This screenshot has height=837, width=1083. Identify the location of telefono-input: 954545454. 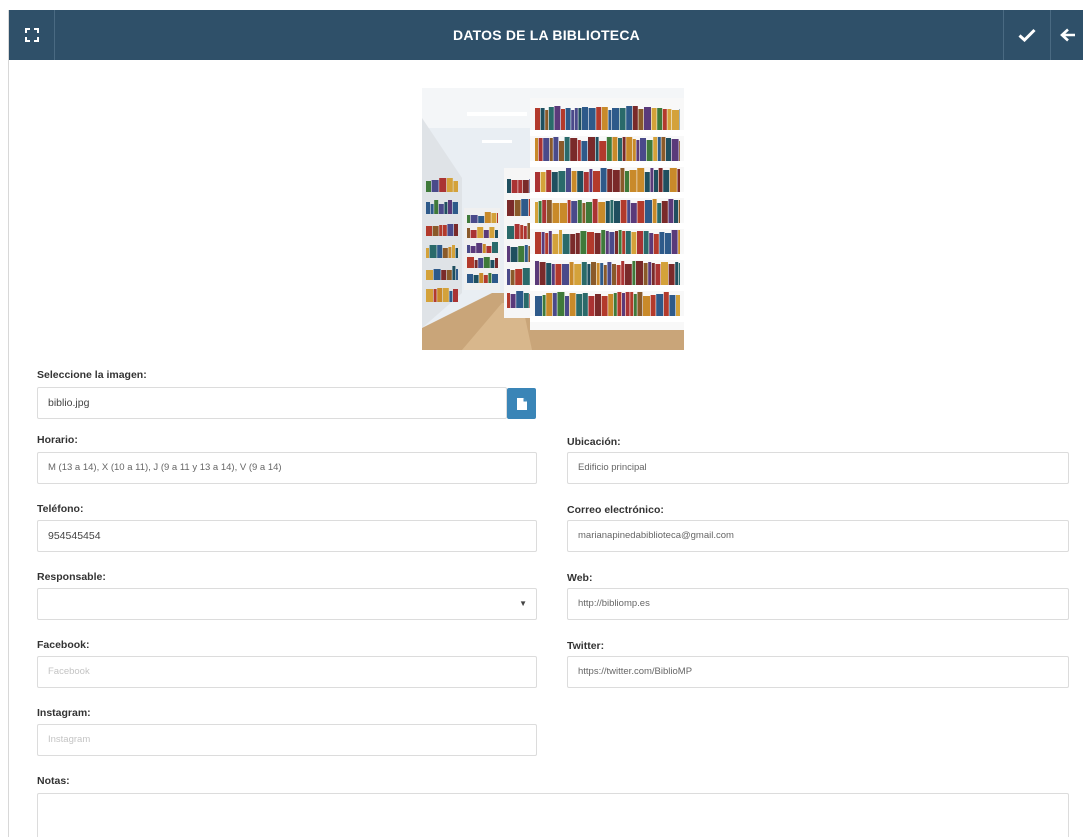
(287, 536).